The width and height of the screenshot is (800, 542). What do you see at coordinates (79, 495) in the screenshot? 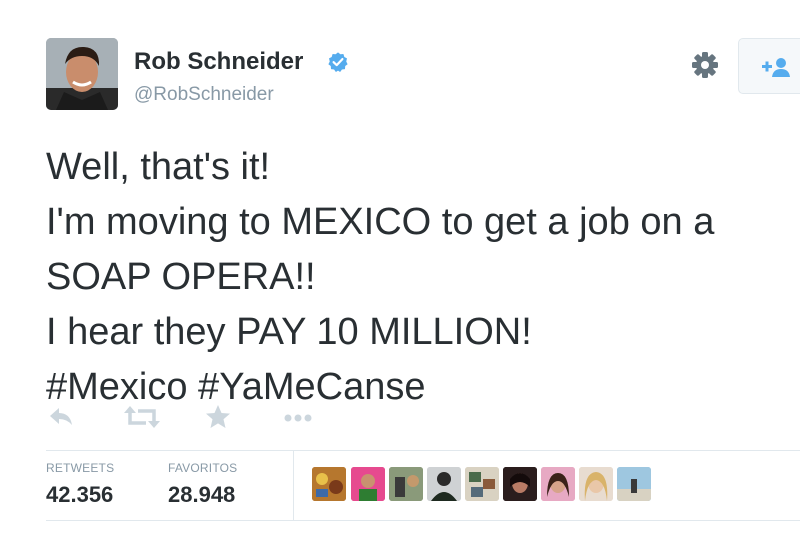
I see `retweets-count: 42.356` at bounding box center [79, 495].